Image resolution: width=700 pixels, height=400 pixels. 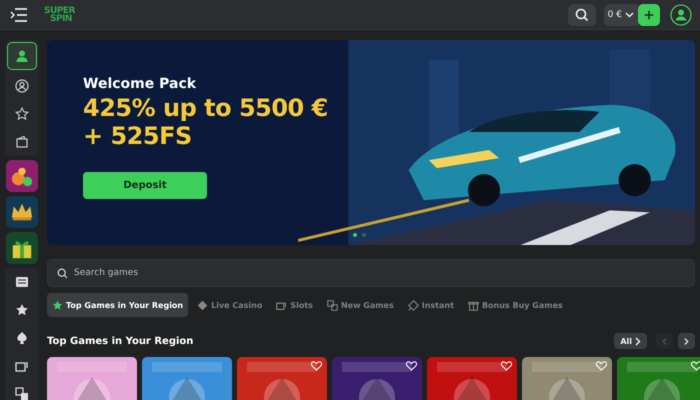 What do you see at coordinates (22, 142) in the screenshot?
I see `wallet-icon` at bounding box center [22, 142].